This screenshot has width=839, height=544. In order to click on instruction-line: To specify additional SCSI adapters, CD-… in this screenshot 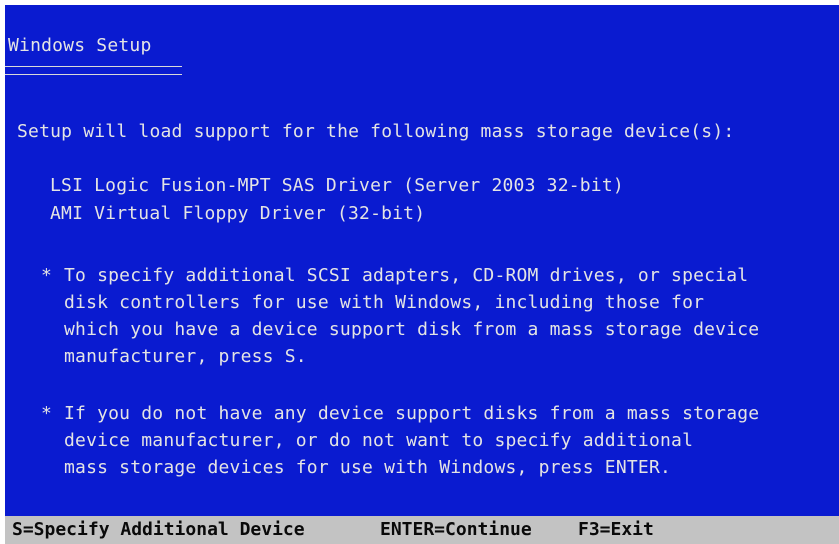, I will do `click(406, 275)`.